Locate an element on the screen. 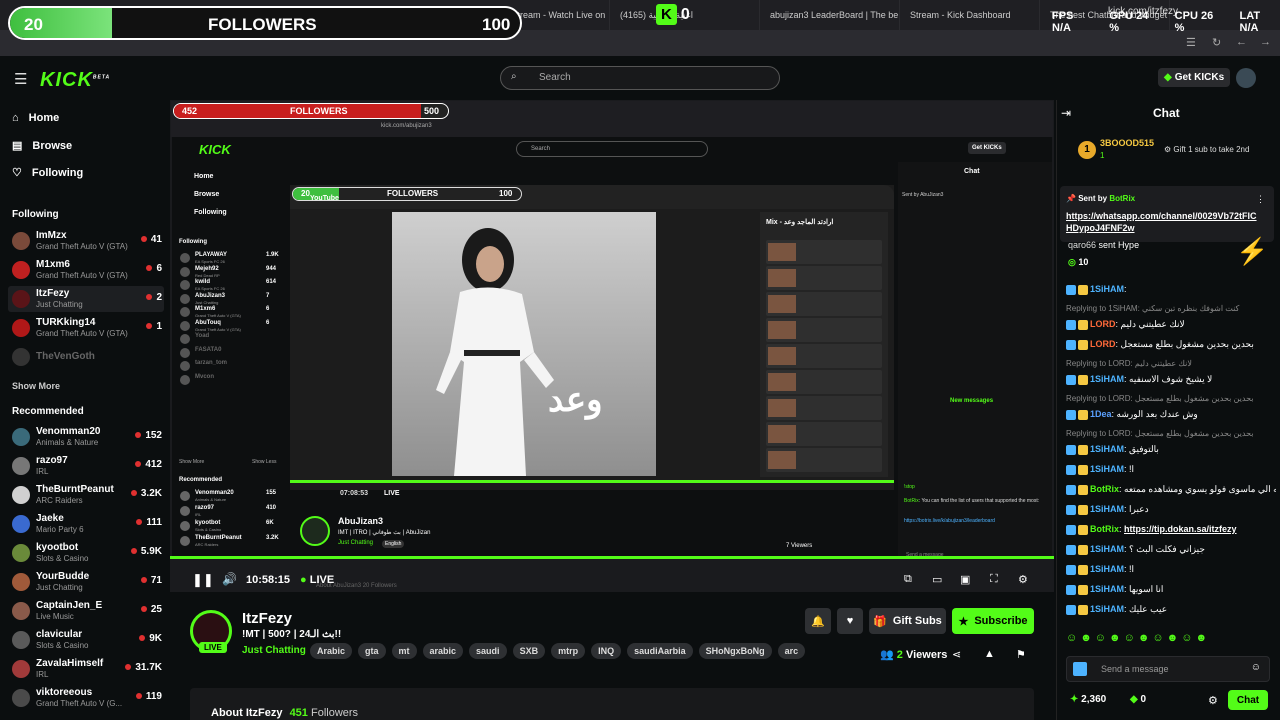 This screenshot has height=720, width=1280. chat-message: 1SiHAM: is located at coordinates (1171, 289).